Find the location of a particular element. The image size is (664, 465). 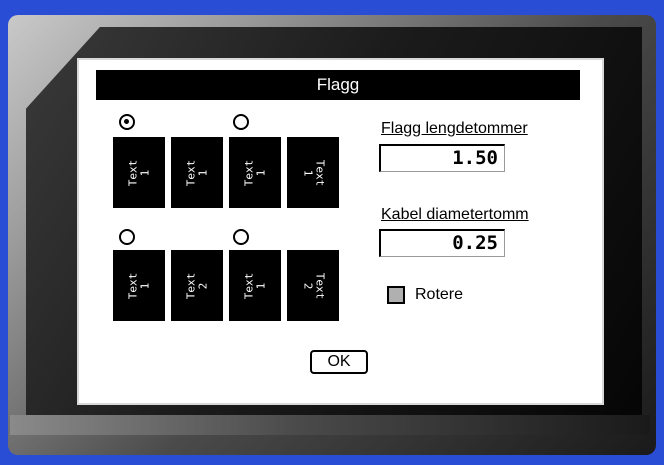

layout-option-4-radio is located at coordinates (241, 237).